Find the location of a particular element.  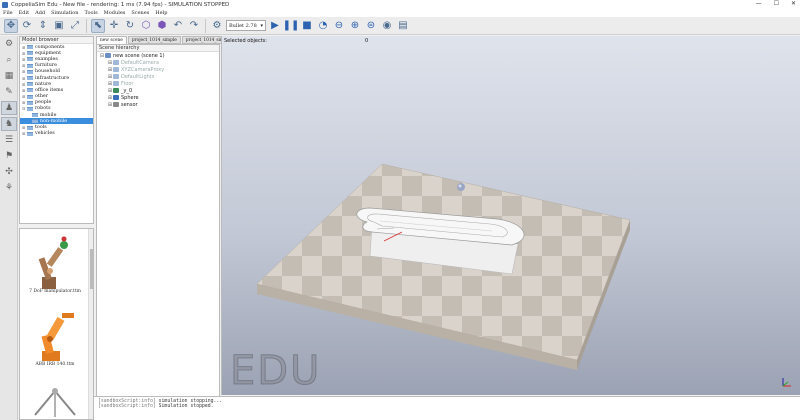

console-line: [sandboxScript:info] Simulation stopped. is located at coordinates (156, 406).